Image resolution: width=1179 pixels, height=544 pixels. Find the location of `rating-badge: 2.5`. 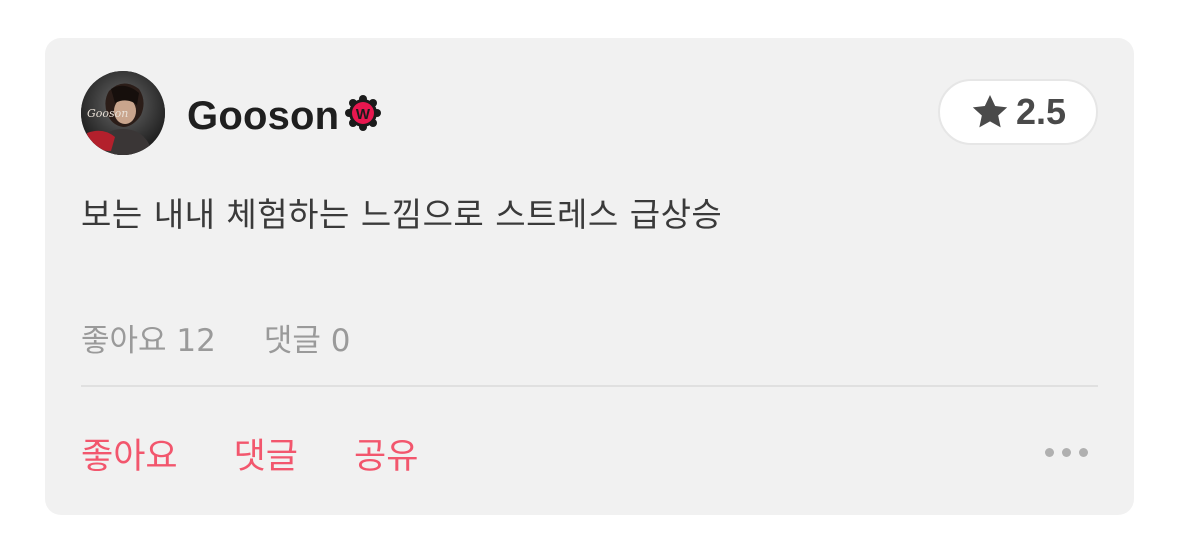

rating-badge: 2.5 is located at coordinates (1018, 112).